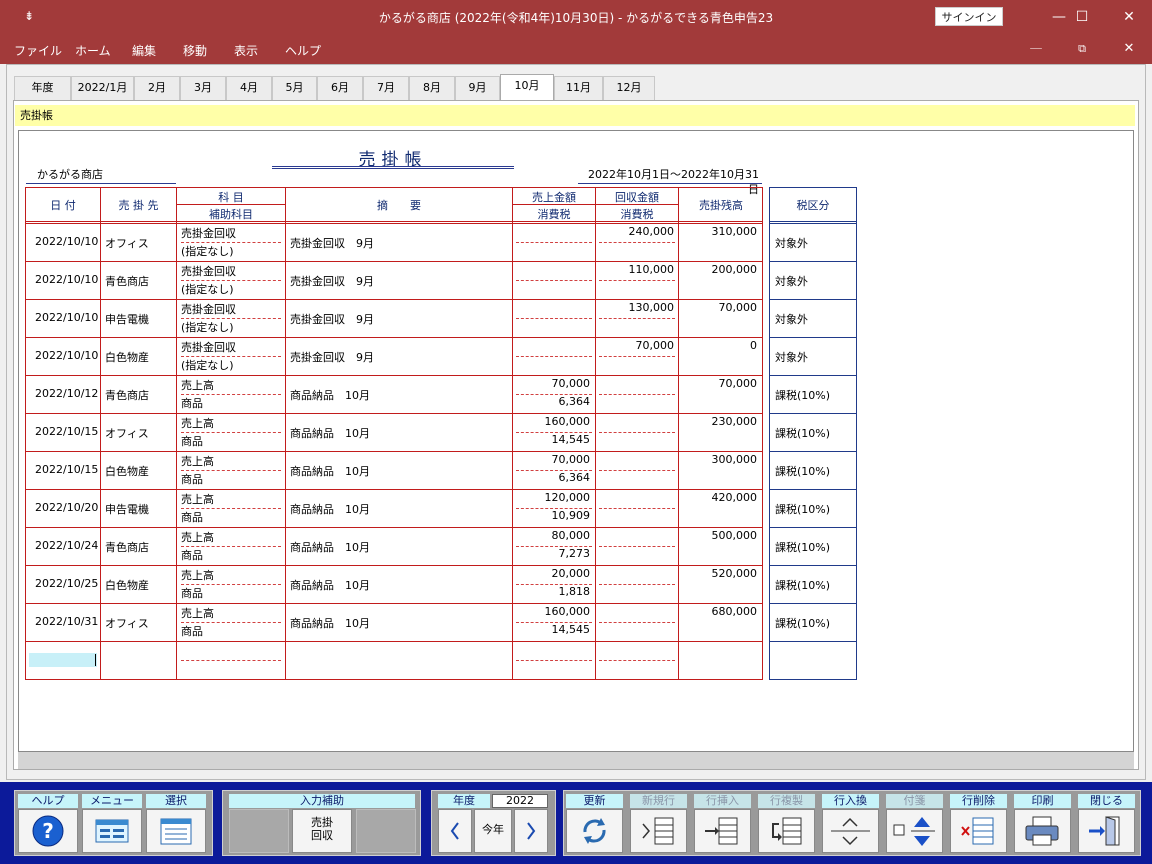 The height and width of the screenshot is (864, 1152). I want to click on select-button, so click(176, 831).